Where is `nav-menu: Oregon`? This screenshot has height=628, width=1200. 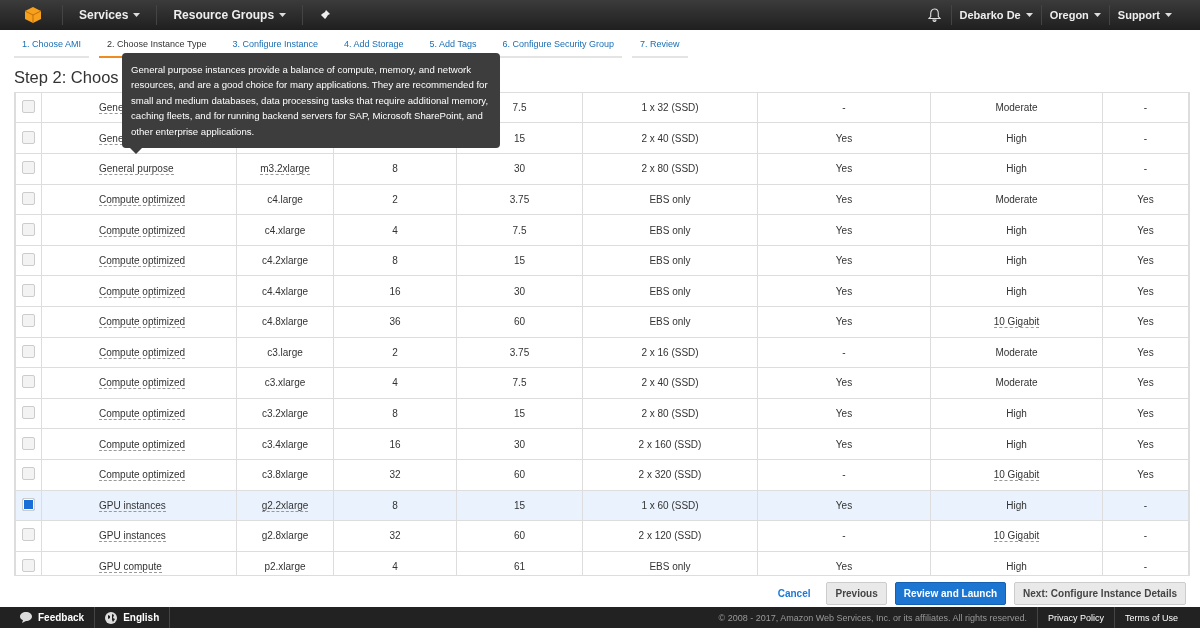
nav-menu: Oregon is located at coordinates (1074, 14).